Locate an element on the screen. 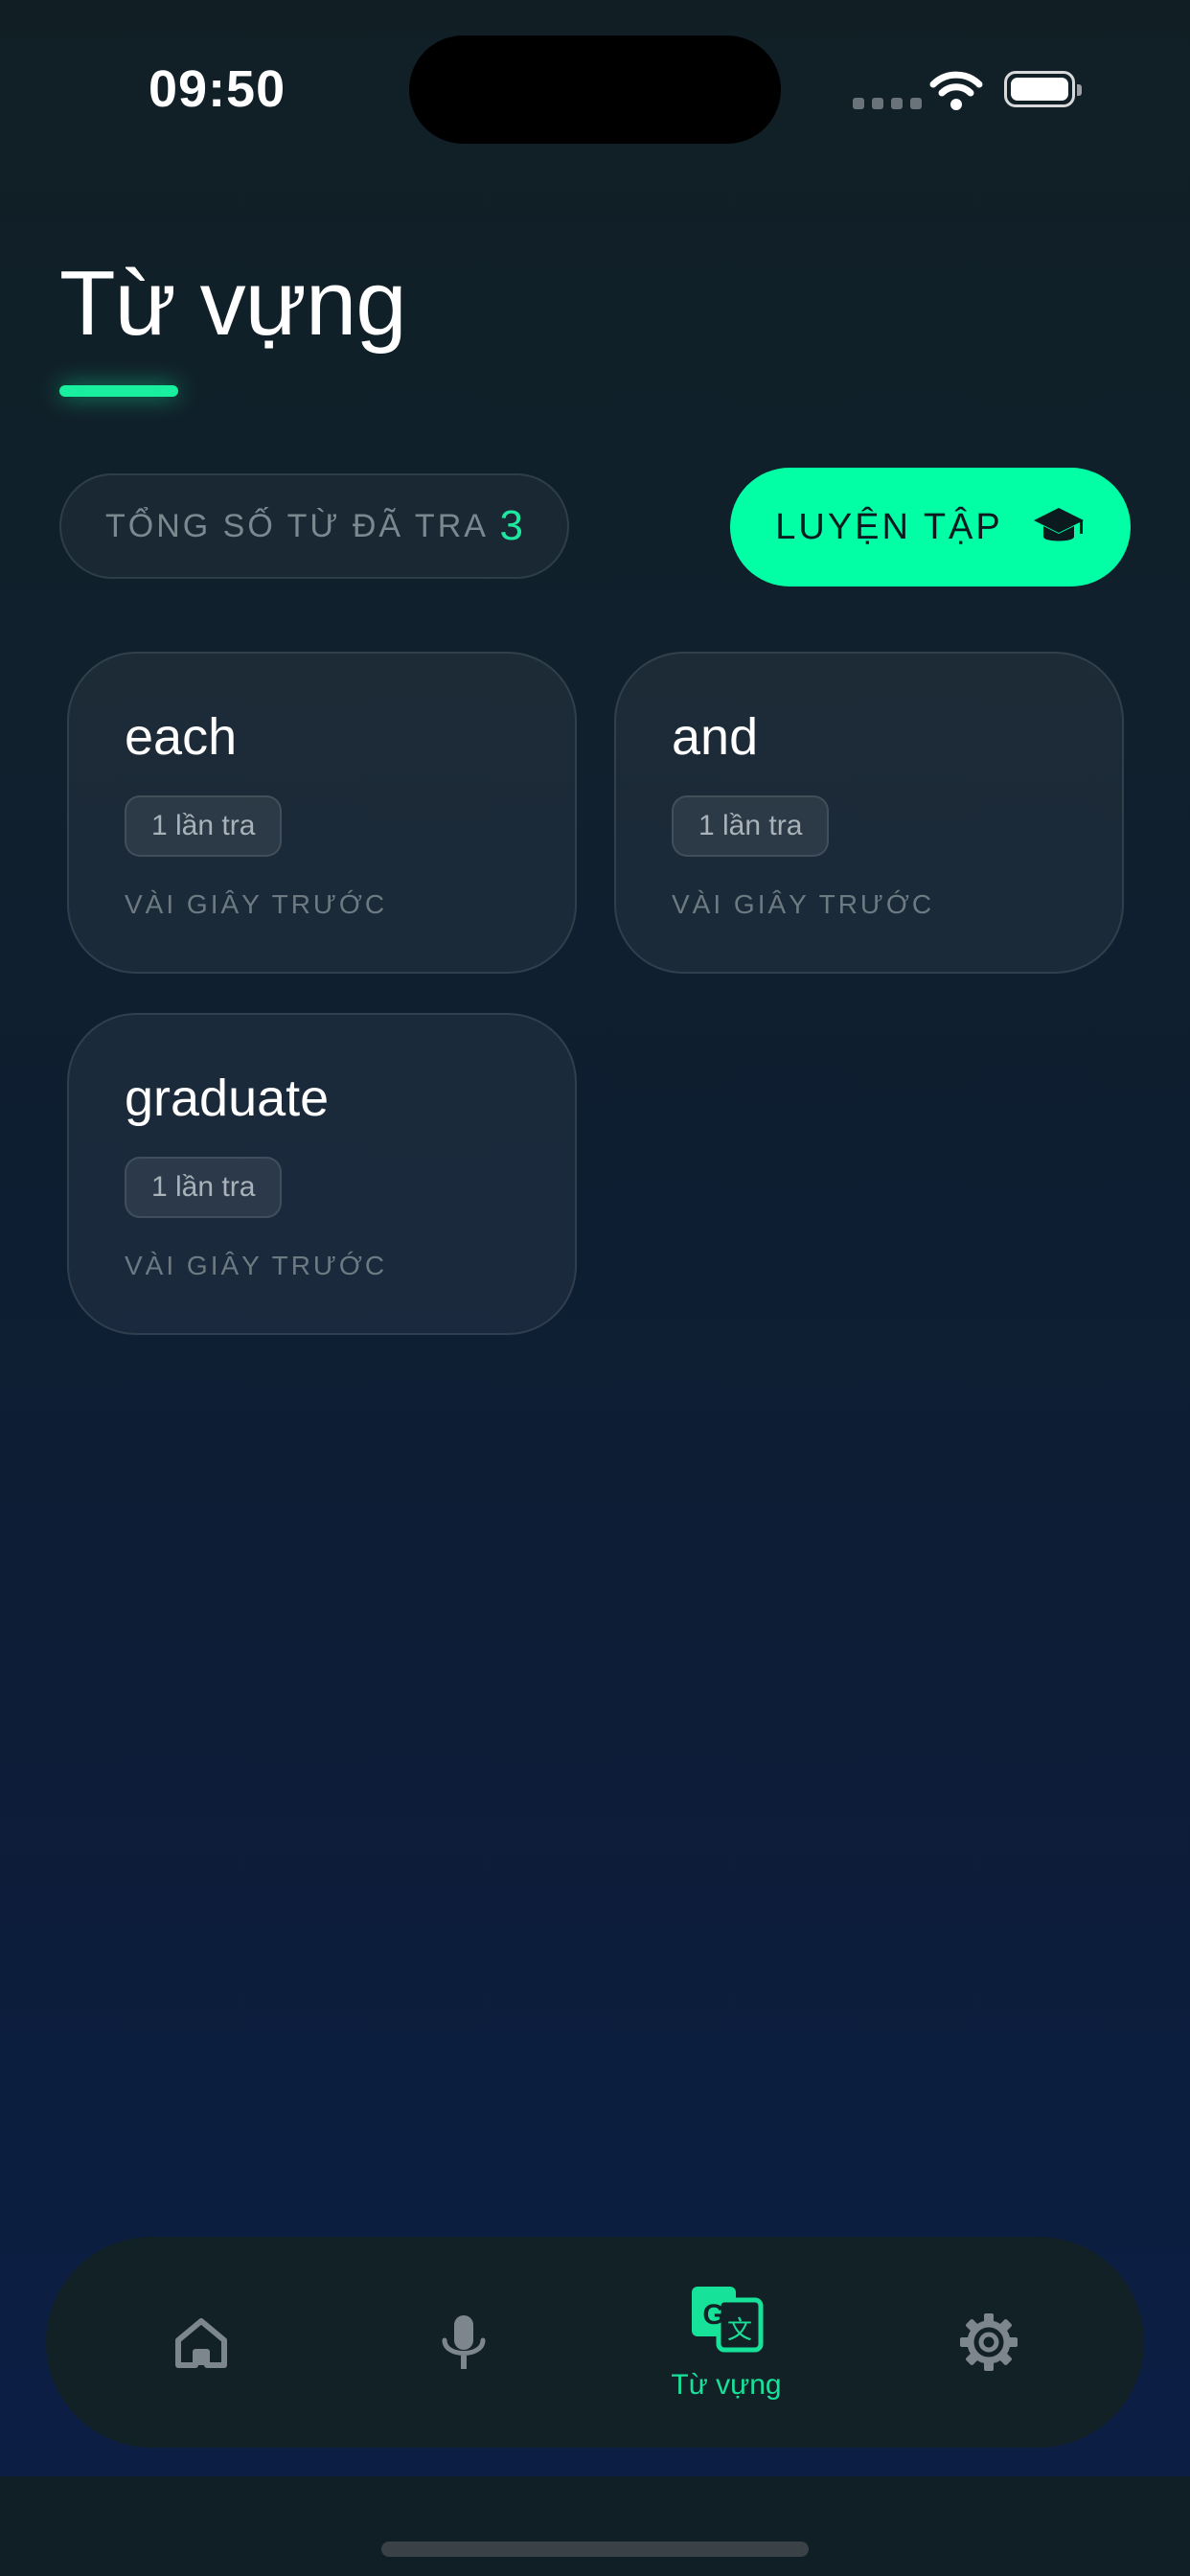  translate-icon: G 文 is located at coordinates (728, 2320).